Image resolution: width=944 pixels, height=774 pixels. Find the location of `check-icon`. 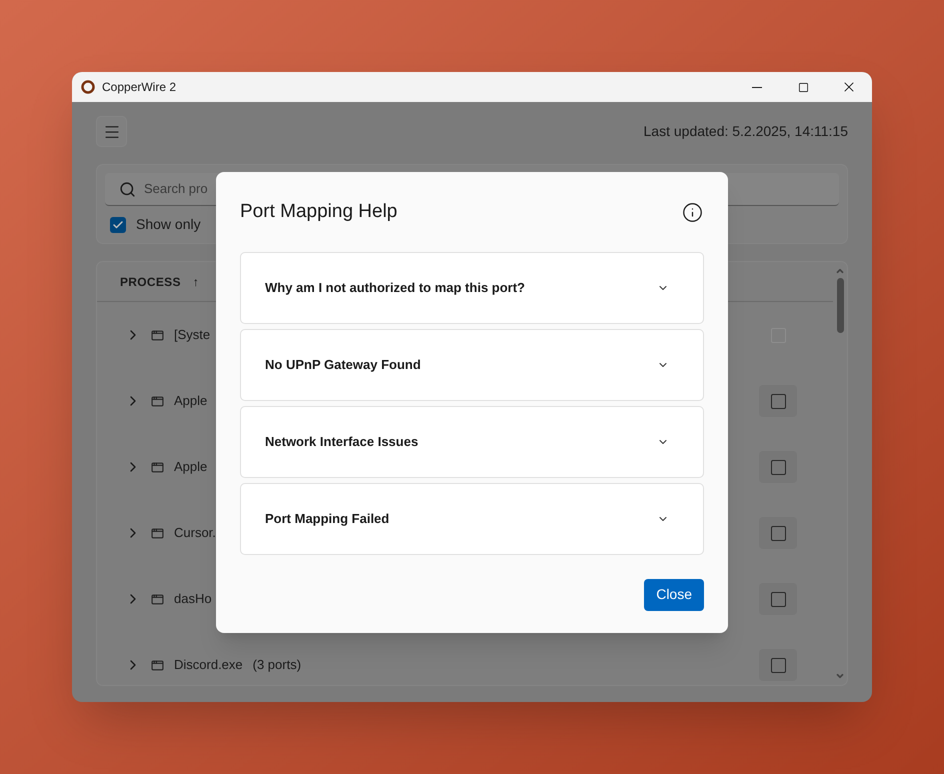

check-icon is located at coordinates (118, 224).